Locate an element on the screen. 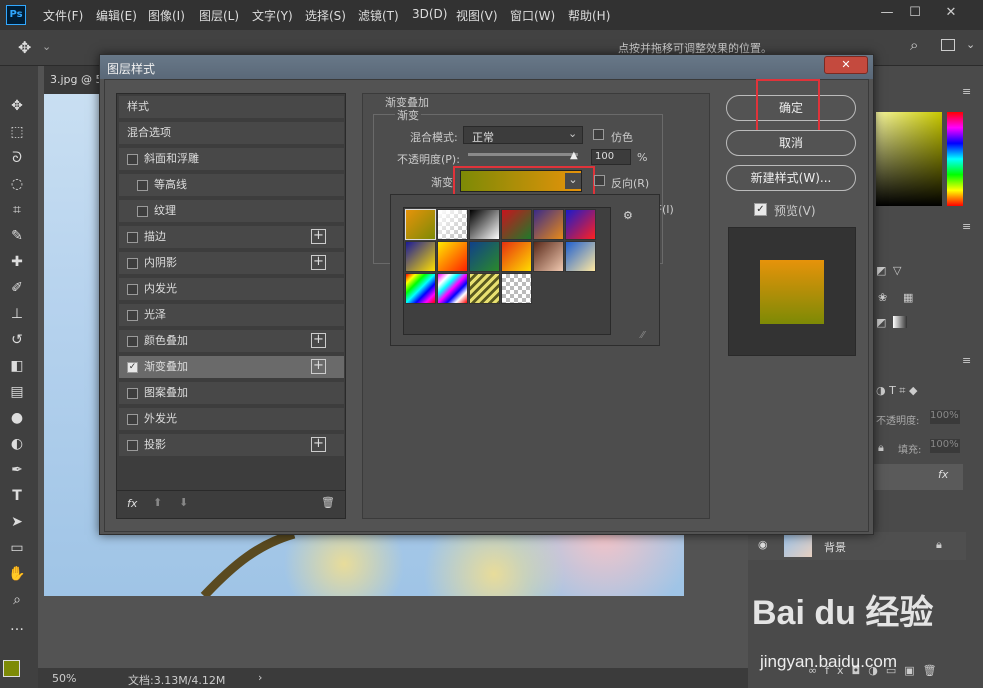 This screenshot has width=983, height=688. healing-tool-icon: ✚ is located at coordinates (17, 262).